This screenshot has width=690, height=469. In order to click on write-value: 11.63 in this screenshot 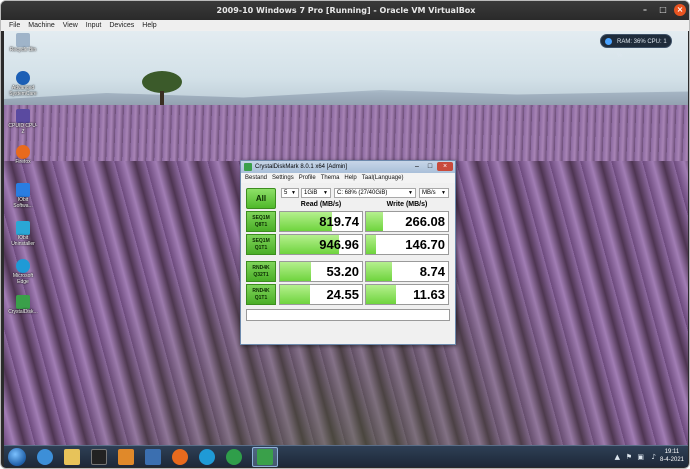, I will do `click(429, 294)`.